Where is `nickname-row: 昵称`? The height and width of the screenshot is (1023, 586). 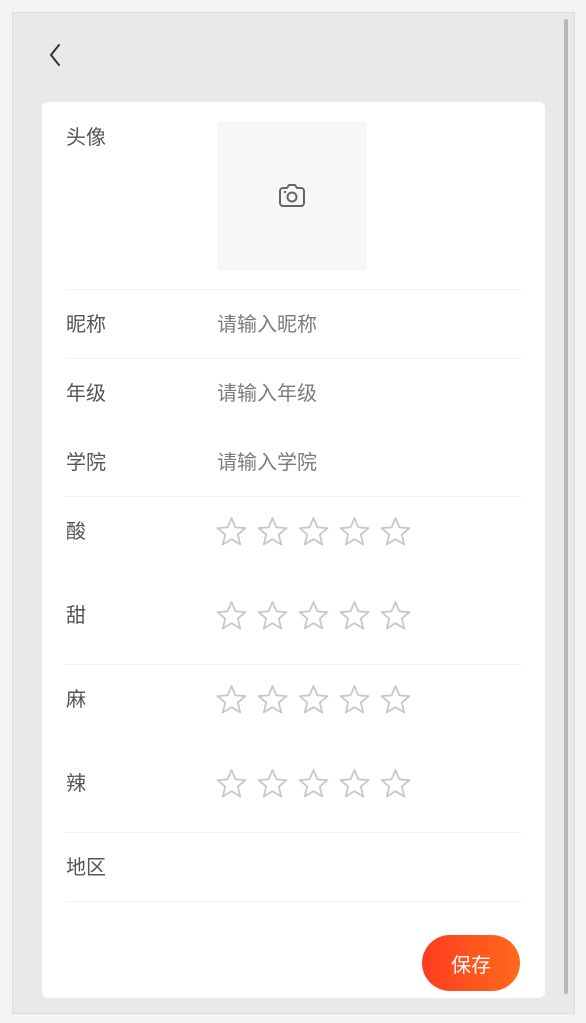
nickname-row: 昵称 is located at coordinates (293, 325).